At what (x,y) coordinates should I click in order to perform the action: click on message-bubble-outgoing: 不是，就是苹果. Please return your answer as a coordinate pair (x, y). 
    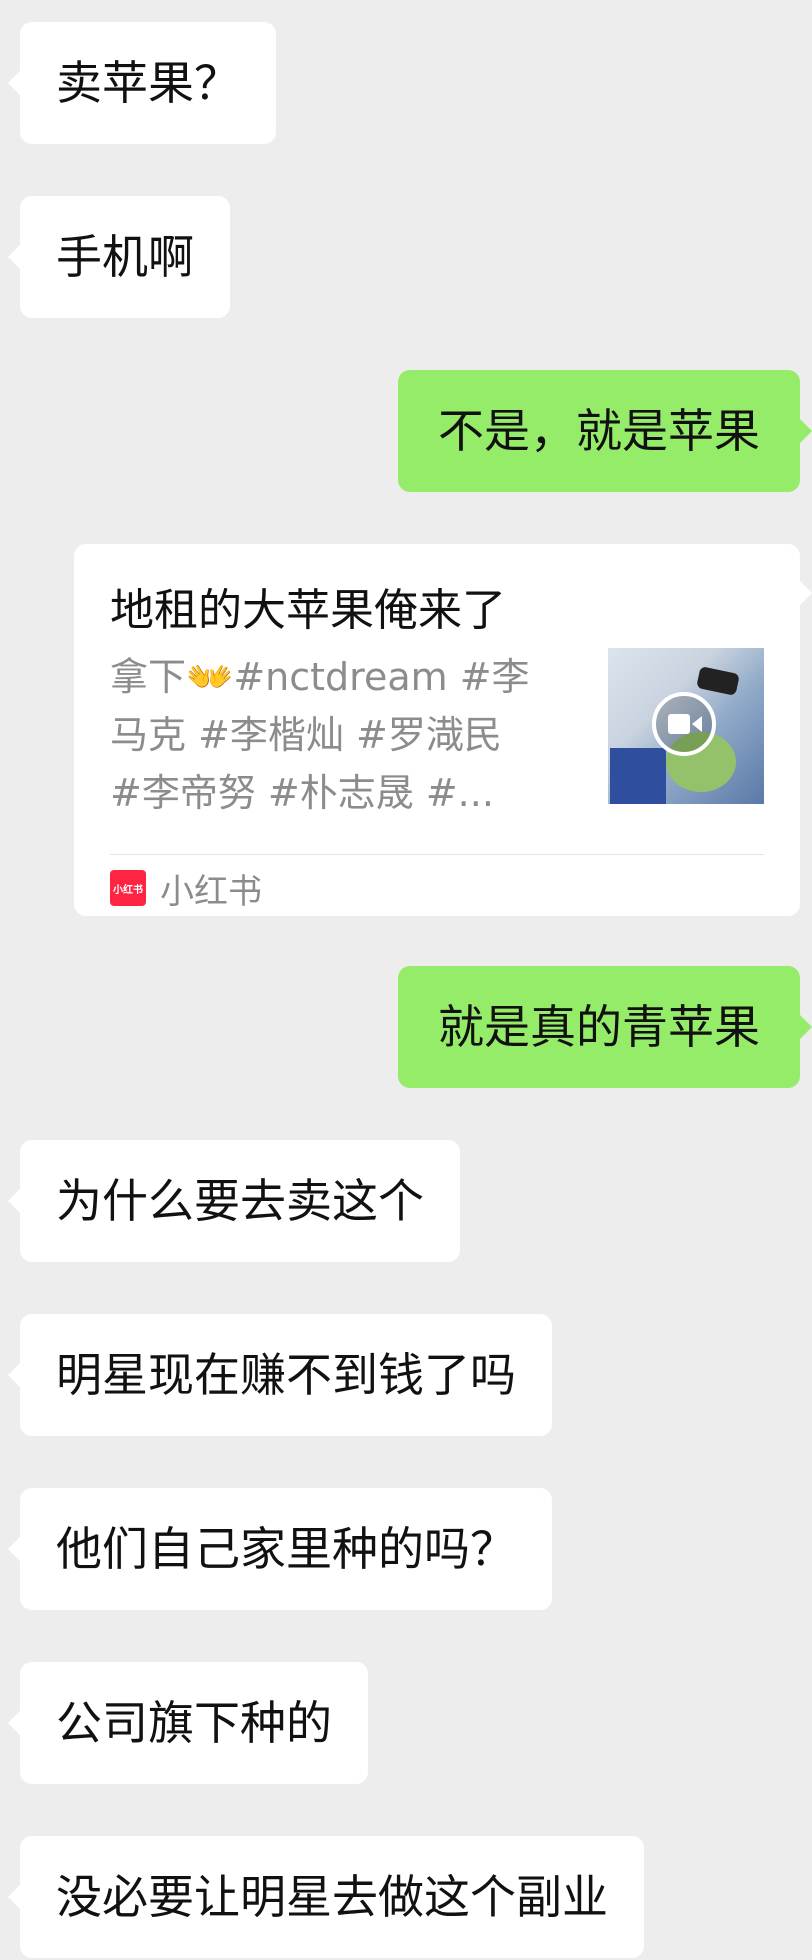
    Looking at the image, I should click on (605, 431).